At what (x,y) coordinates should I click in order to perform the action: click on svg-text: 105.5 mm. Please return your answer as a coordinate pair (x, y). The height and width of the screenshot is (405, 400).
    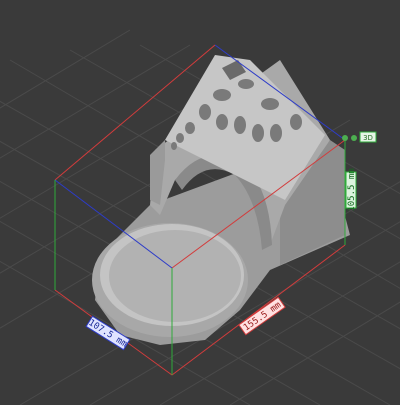
    Looking at the image, I should click on (352, 189).